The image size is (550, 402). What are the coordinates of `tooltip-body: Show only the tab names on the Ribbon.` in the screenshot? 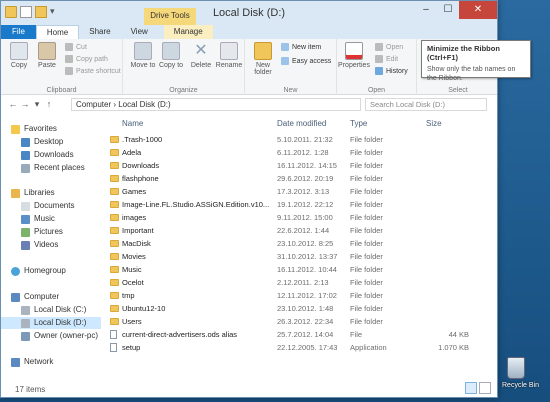 It's located at (471, 74).